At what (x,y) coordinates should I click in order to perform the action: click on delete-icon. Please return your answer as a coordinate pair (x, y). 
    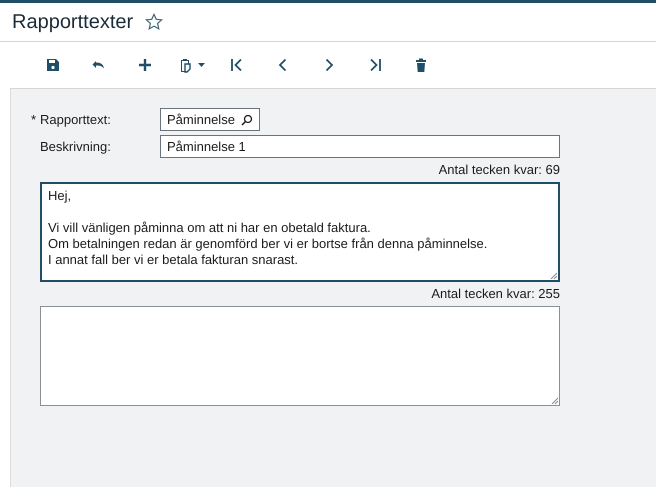
    Looking at the image, I should click on (421, 65).